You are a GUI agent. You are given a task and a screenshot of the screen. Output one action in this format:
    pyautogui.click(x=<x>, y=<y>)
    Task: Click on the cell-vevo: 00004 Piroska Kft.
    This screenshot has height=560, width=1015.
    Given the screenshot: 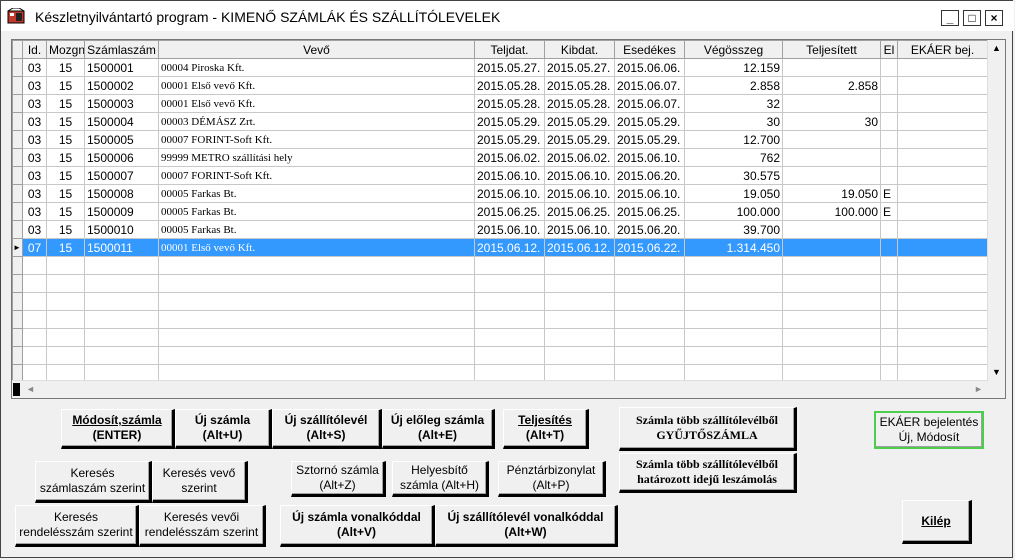 What is the action you would take?
    pyautogui.click(x=316, y=67)
    